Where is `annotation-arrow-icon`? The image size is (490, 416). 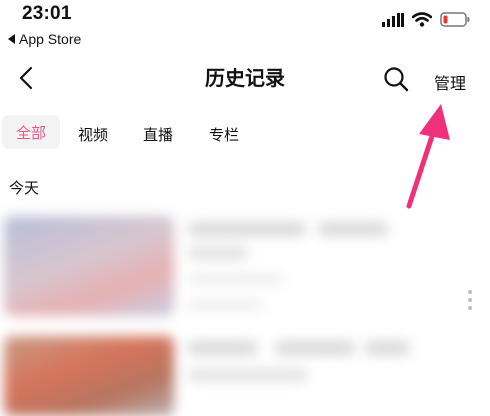
annotation-arrow-icon is located at coordinates (428, 156).